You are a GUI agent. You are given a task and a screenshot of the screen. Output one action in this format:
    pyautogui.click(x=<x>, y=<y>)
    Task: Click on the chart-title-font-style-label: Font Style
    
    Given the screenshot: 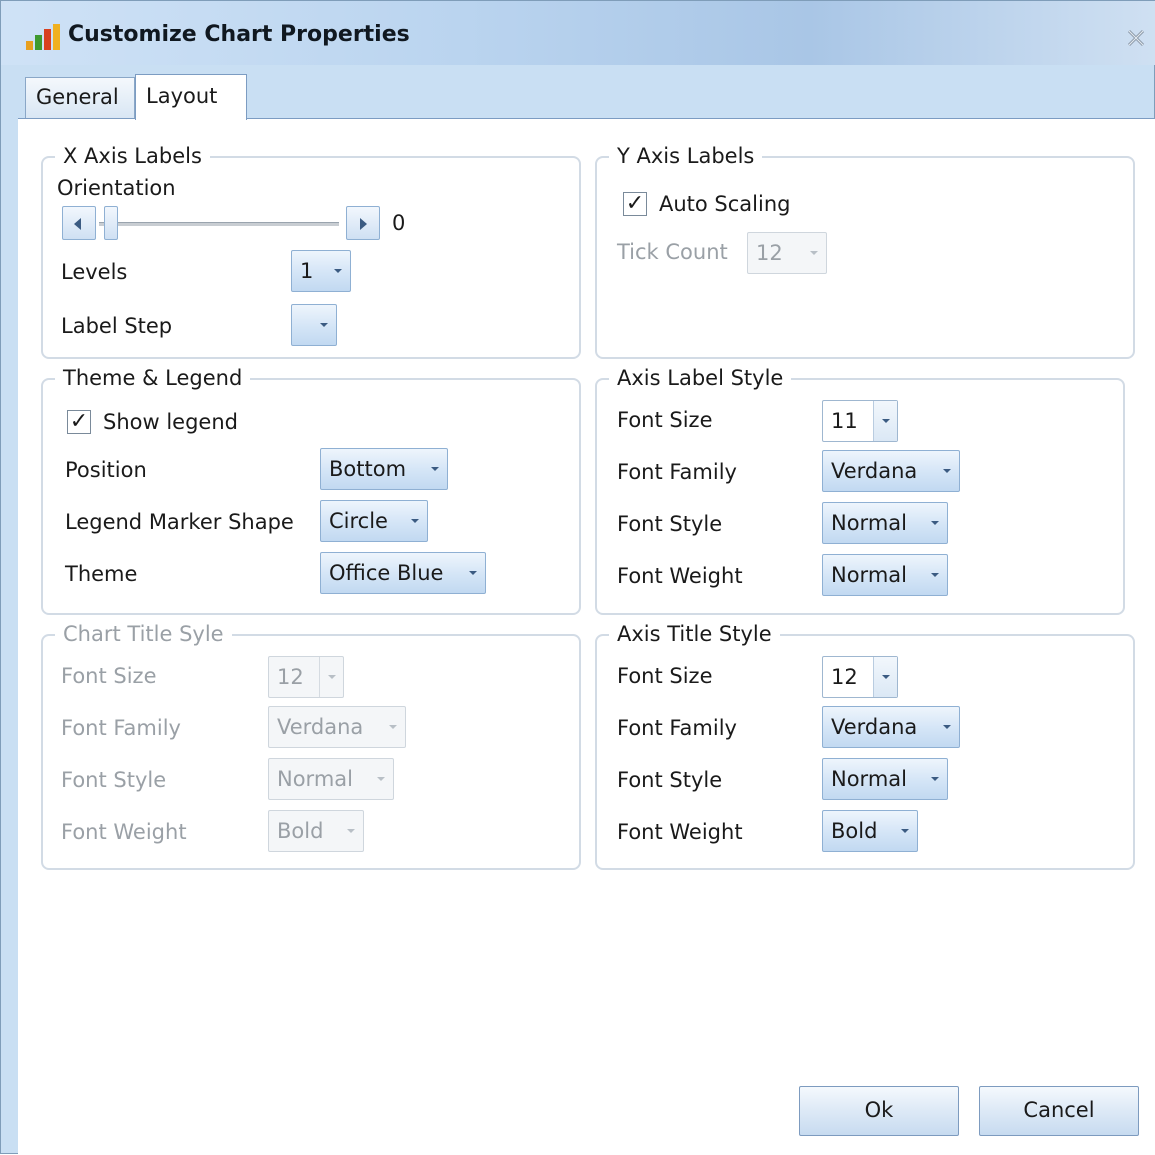 What is the action you would take?
    pyautogui.click(x=114, y=780)
    